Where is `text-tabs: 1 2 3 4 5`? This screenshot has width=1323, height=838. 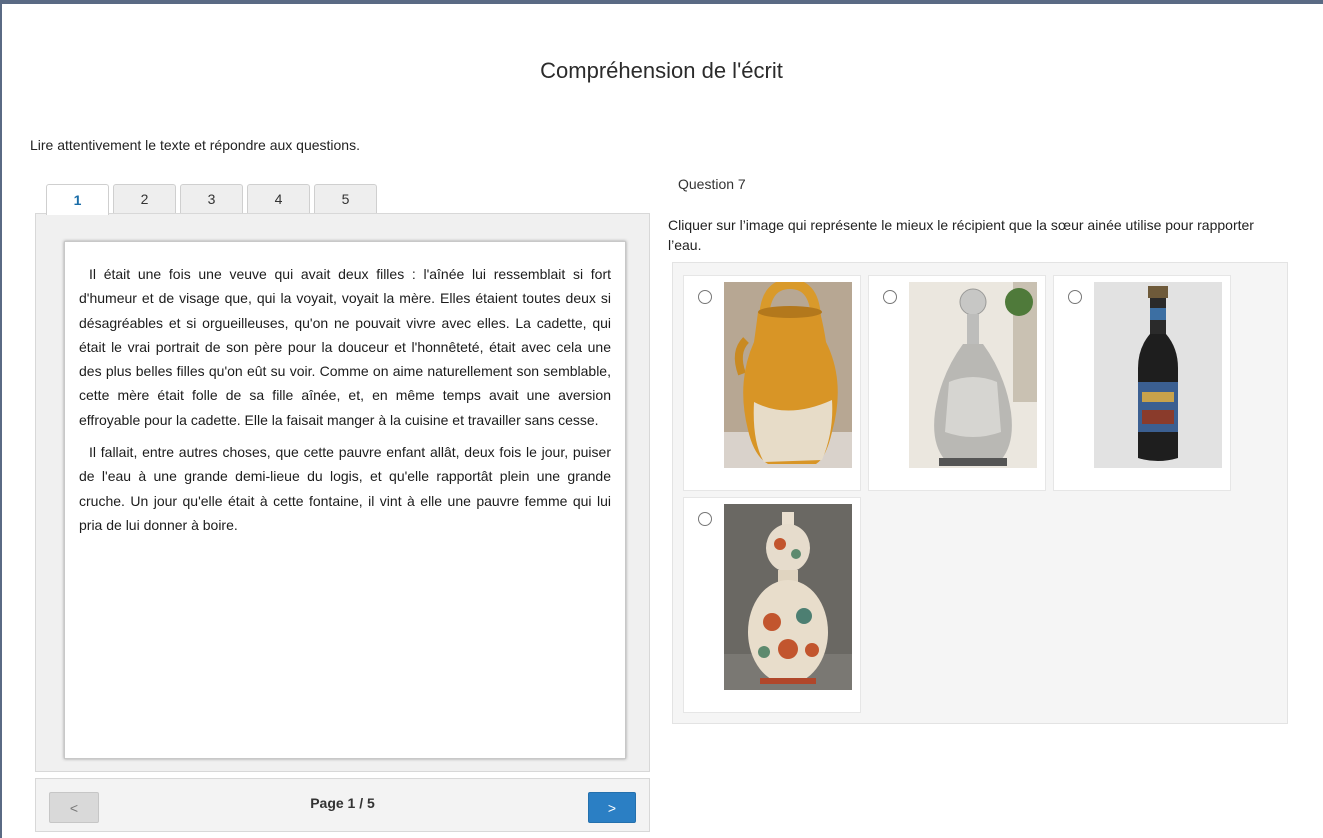
text-tabs: 1 2 3 4 5 is located at coordinates (213, 199).